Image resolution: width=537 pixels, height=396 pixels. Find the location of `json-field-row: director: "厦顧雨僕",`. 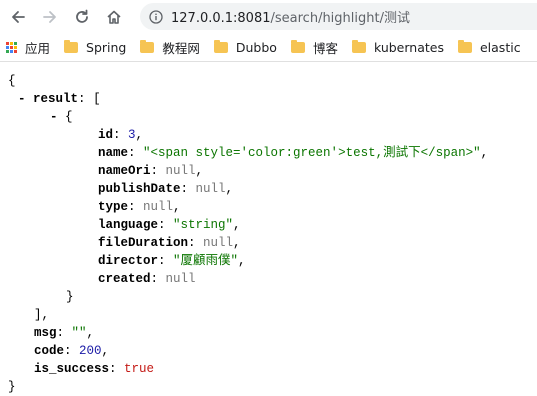

json-field-row: director: "厦顧雨僕", is located at coordinates (172, 261).